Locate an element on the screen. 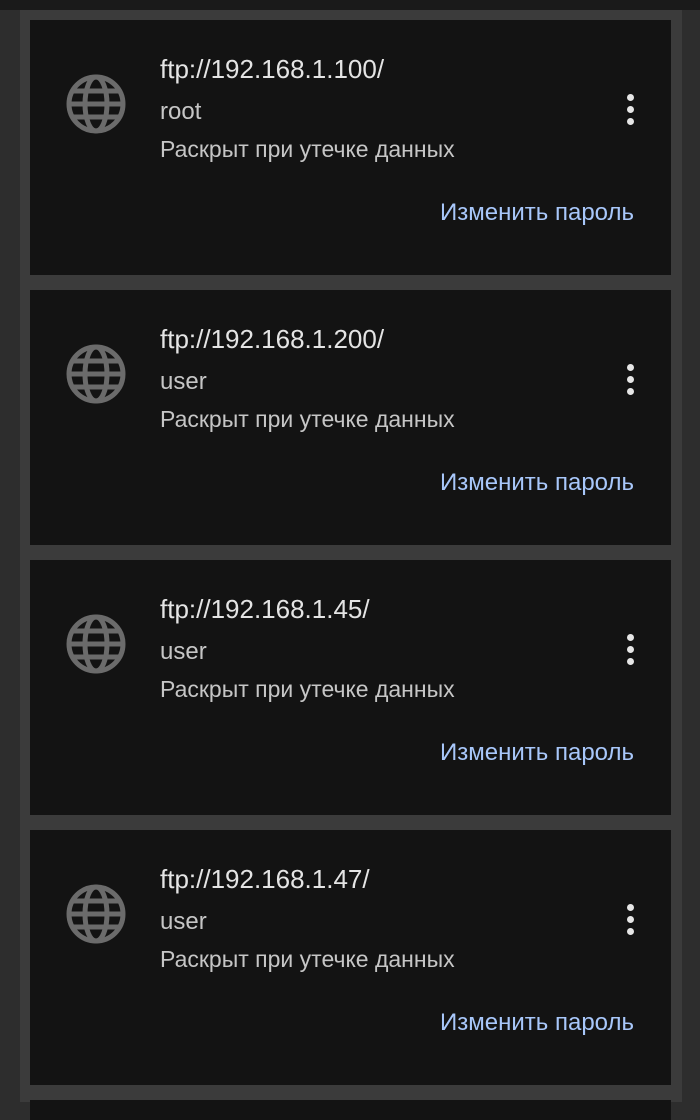 This screenshot has width=700, height=1120. site-url: ftp://192.168.1.47/ is located at coordinates (265, 879).